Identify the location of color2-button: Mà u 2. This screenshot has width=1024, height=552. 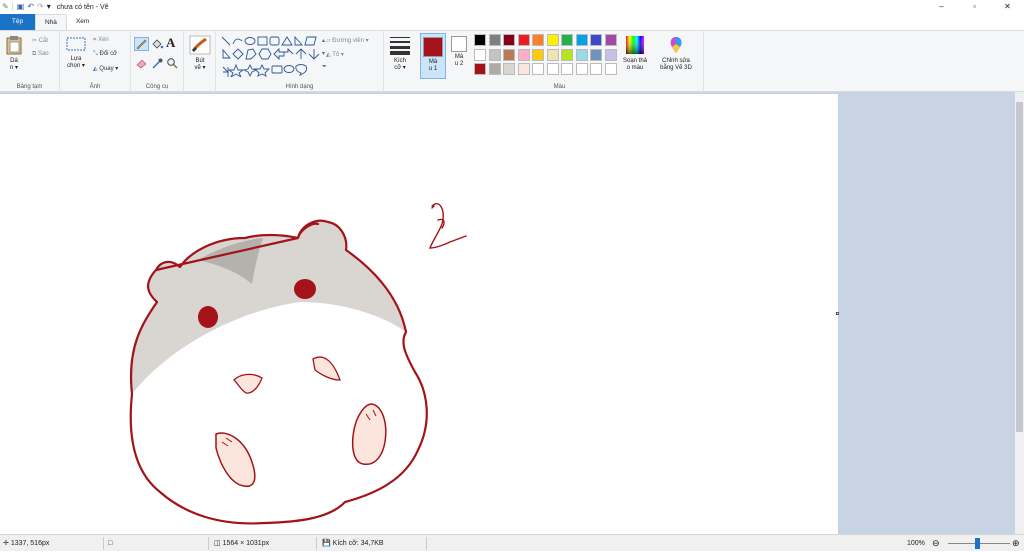
(459, 56).